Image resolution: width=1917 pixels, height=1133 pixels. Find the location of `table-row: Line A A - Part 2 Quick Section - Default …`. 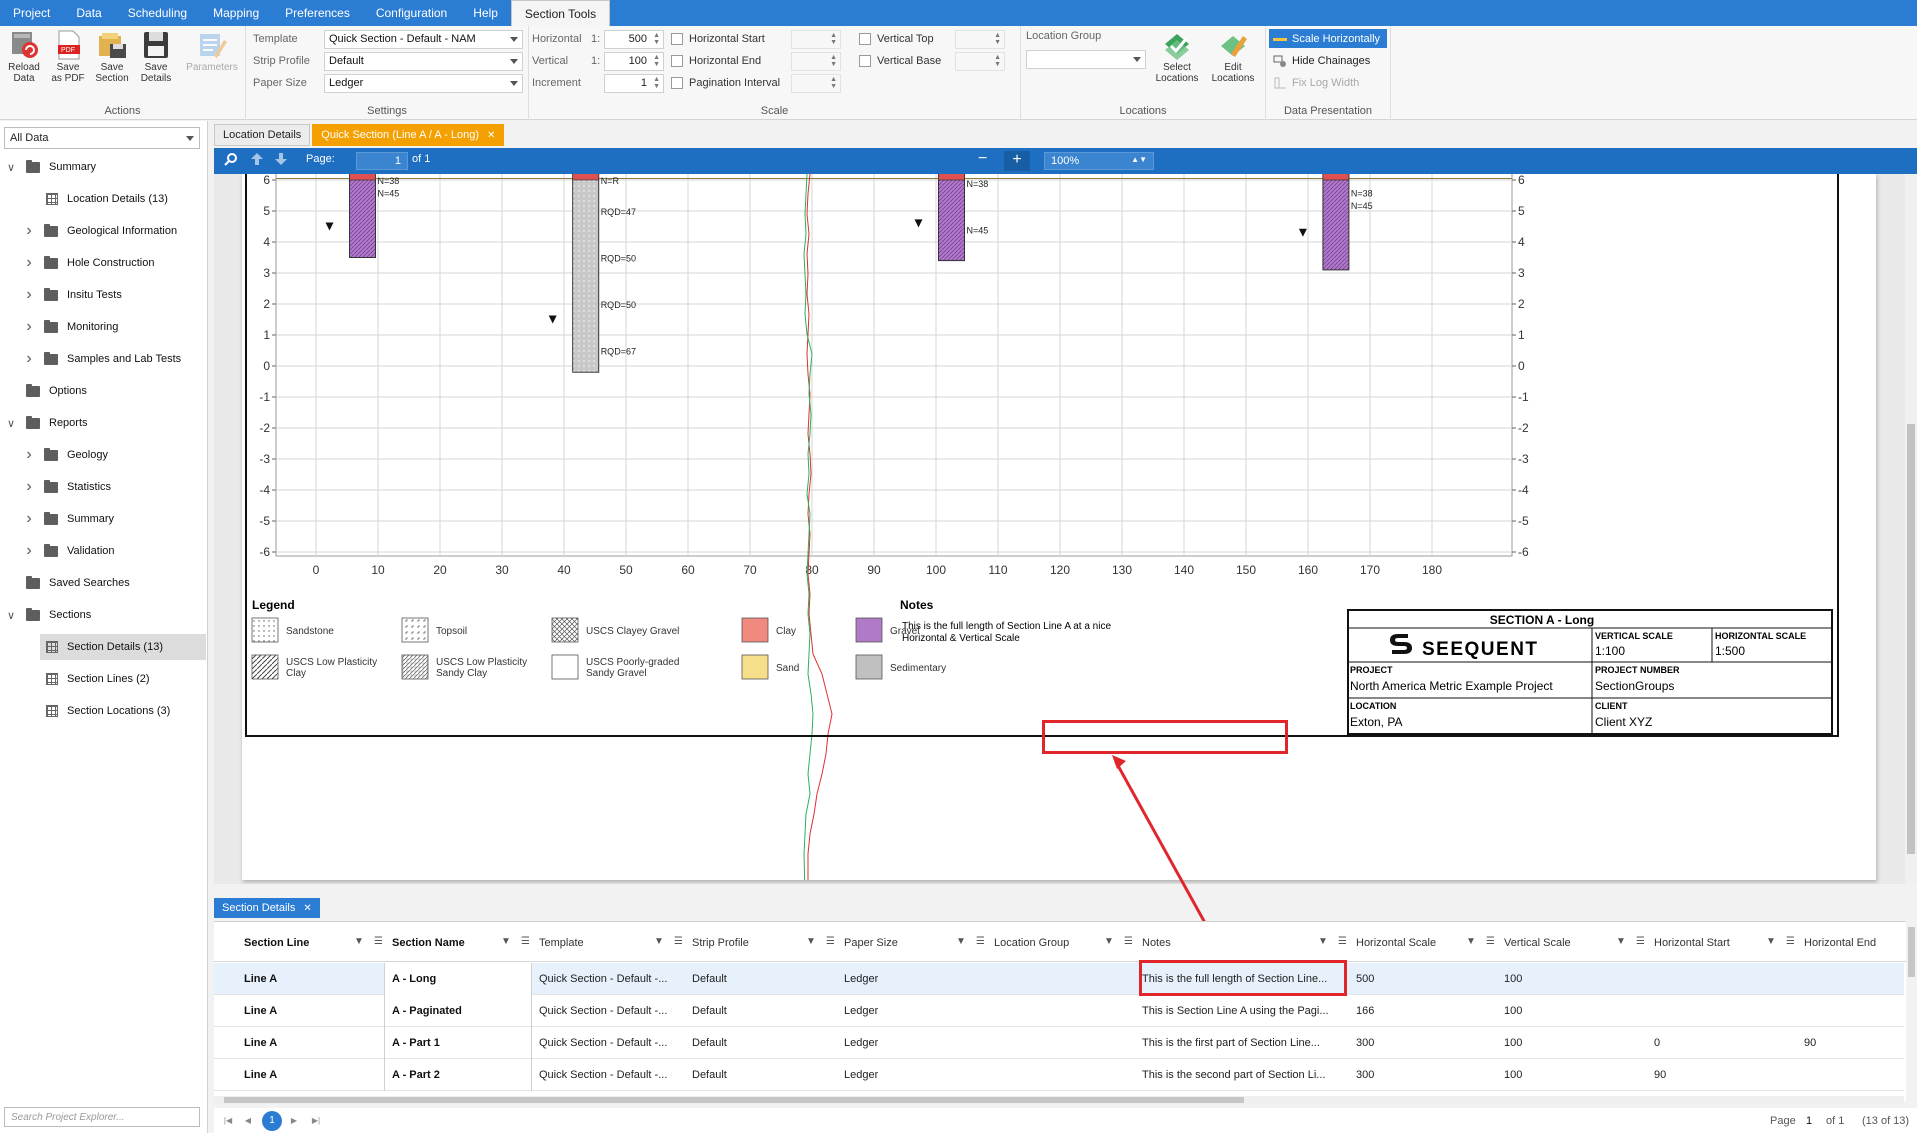

table-row: Line A A - Part 2 Quick Section - Default … is located at coordinates (1059, 1075).